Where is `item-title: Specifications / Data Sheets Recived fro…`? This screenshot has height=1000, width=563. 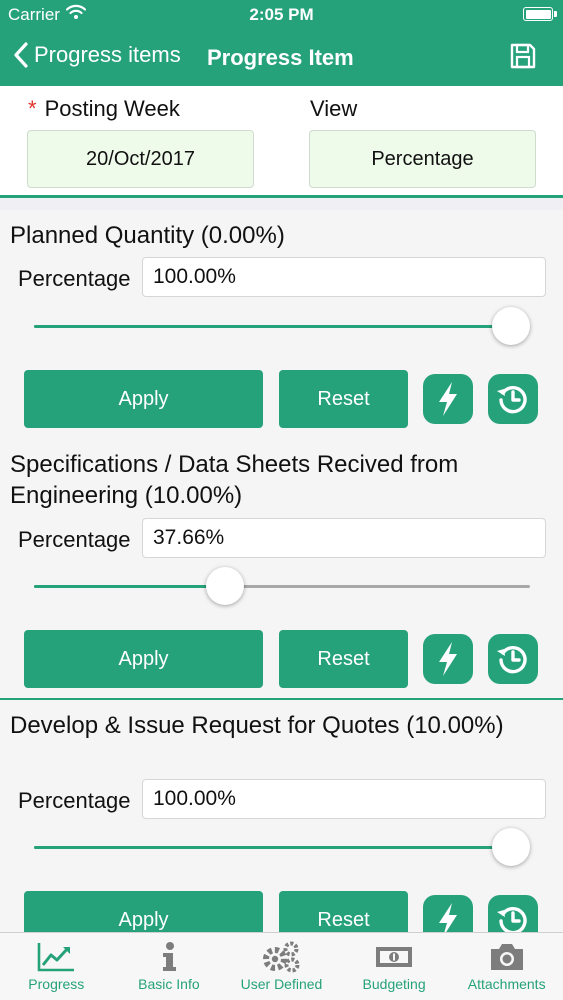
item-title: Specifications / Data Sheets Recived fro… is located at coordinates (234, 480).